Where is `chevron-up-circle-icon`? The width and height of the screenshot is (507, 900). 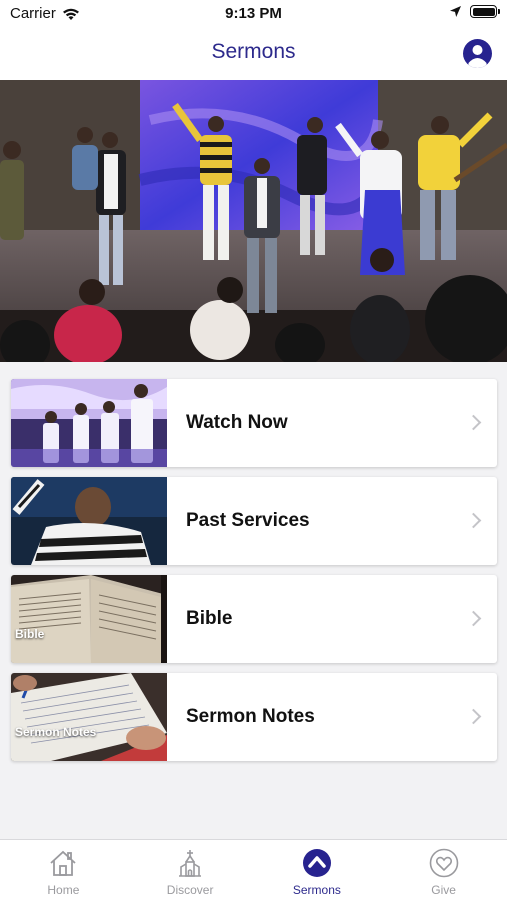 chevron-up-circle-icon is located at coordinates (317, 863).